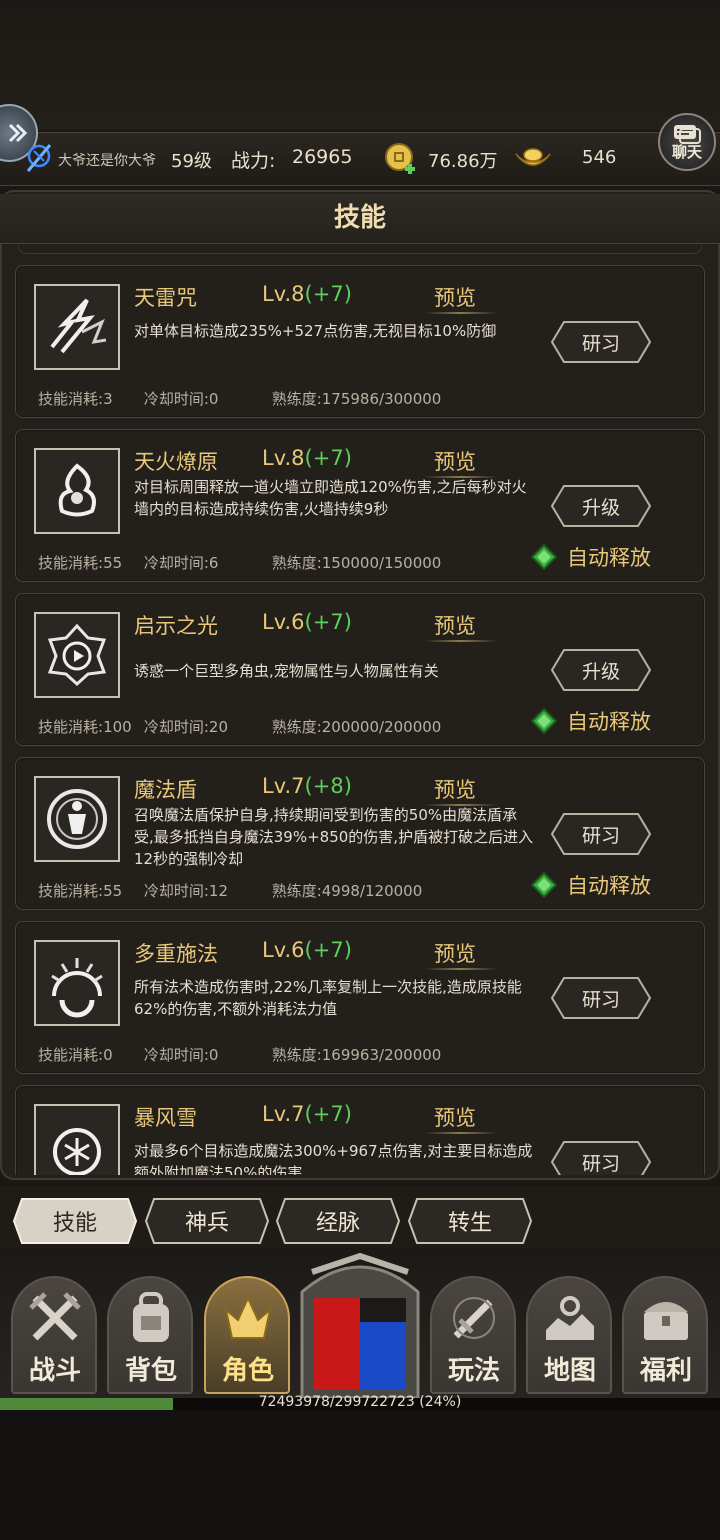 Image resolution: width=720 pixels, height=1540 pixels. I want to click on subtab-weapon: 神兵, so click(207, 1221).